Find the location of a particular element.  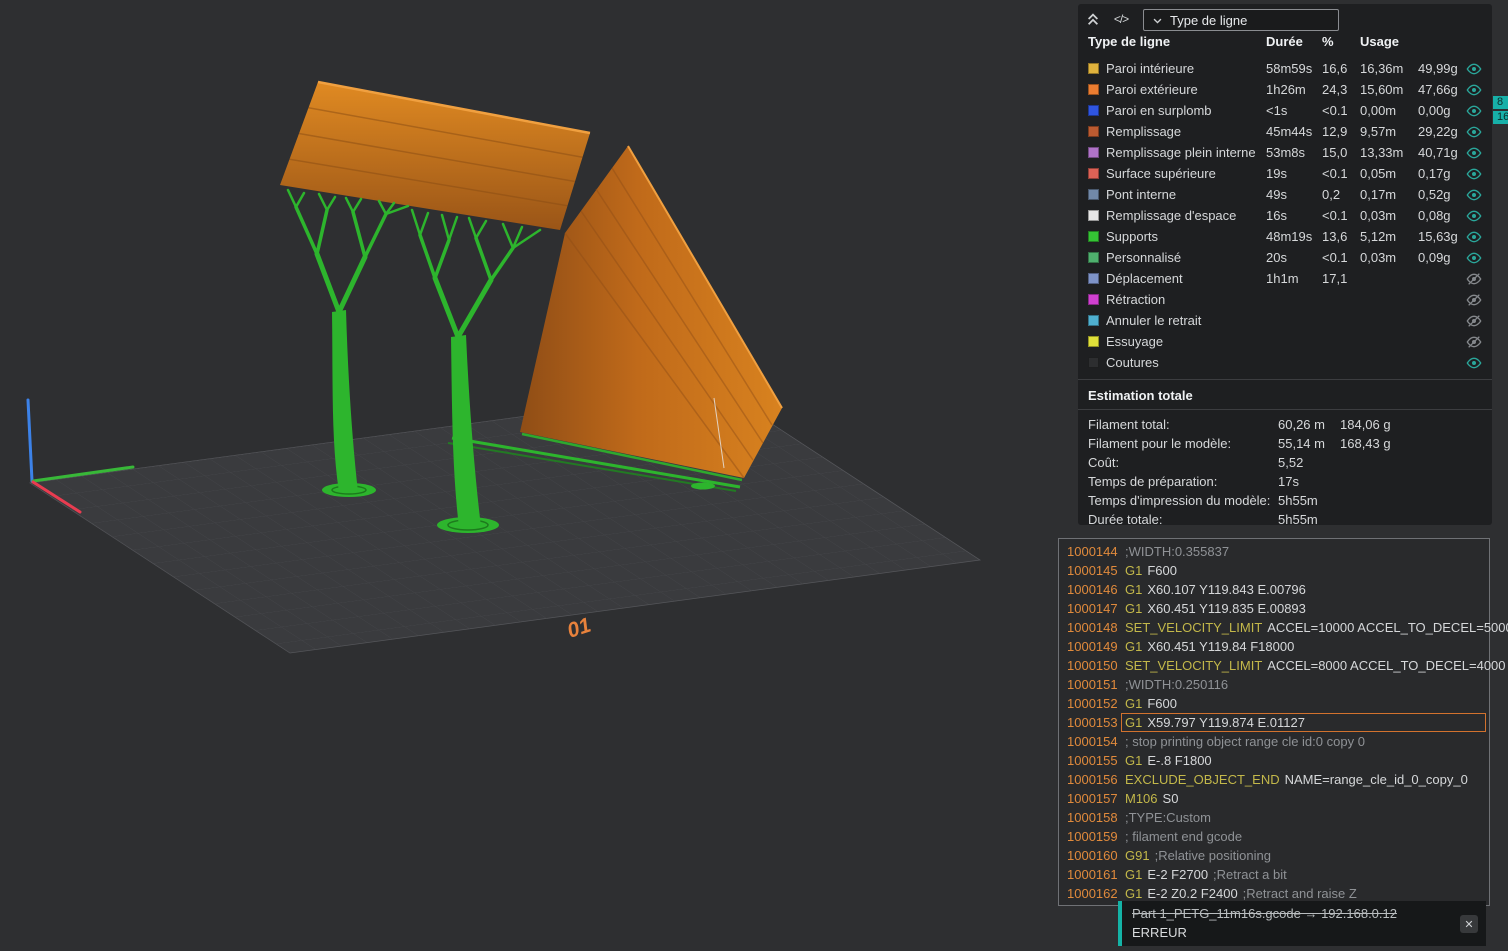

gcode-line: 1000147 G1 X60.451 Y119.835 E.00893 is located at coordinates (1274, 608).